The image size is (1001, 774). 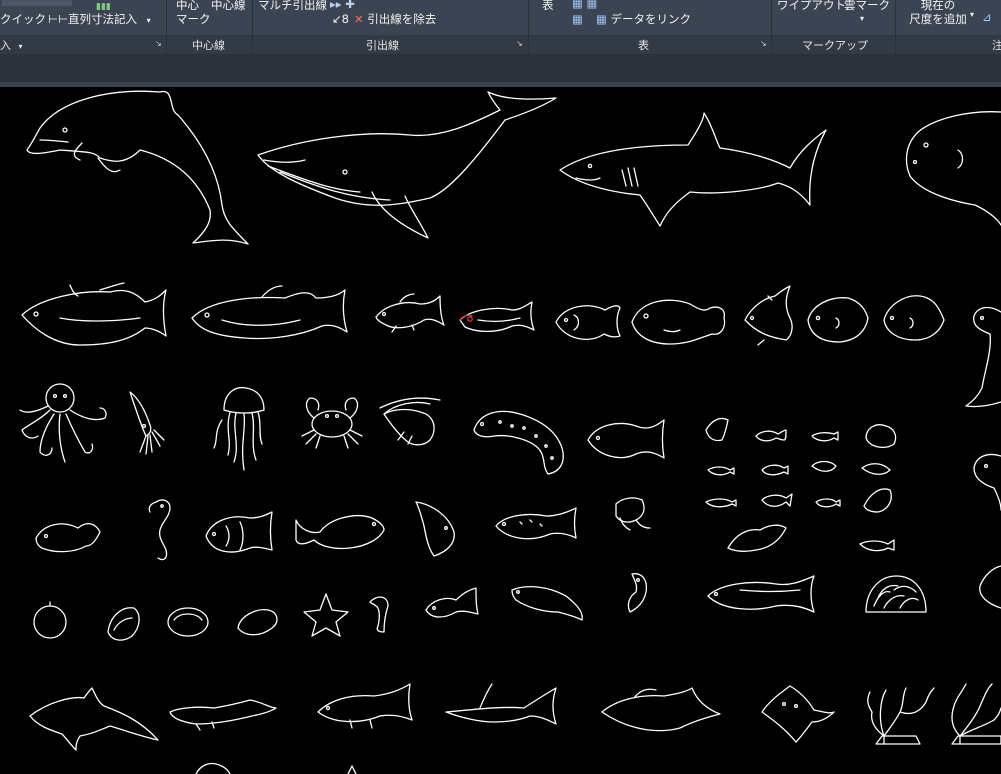 I want to click on annotation-scale-icon: ⊿, so click(x=987, y=17).